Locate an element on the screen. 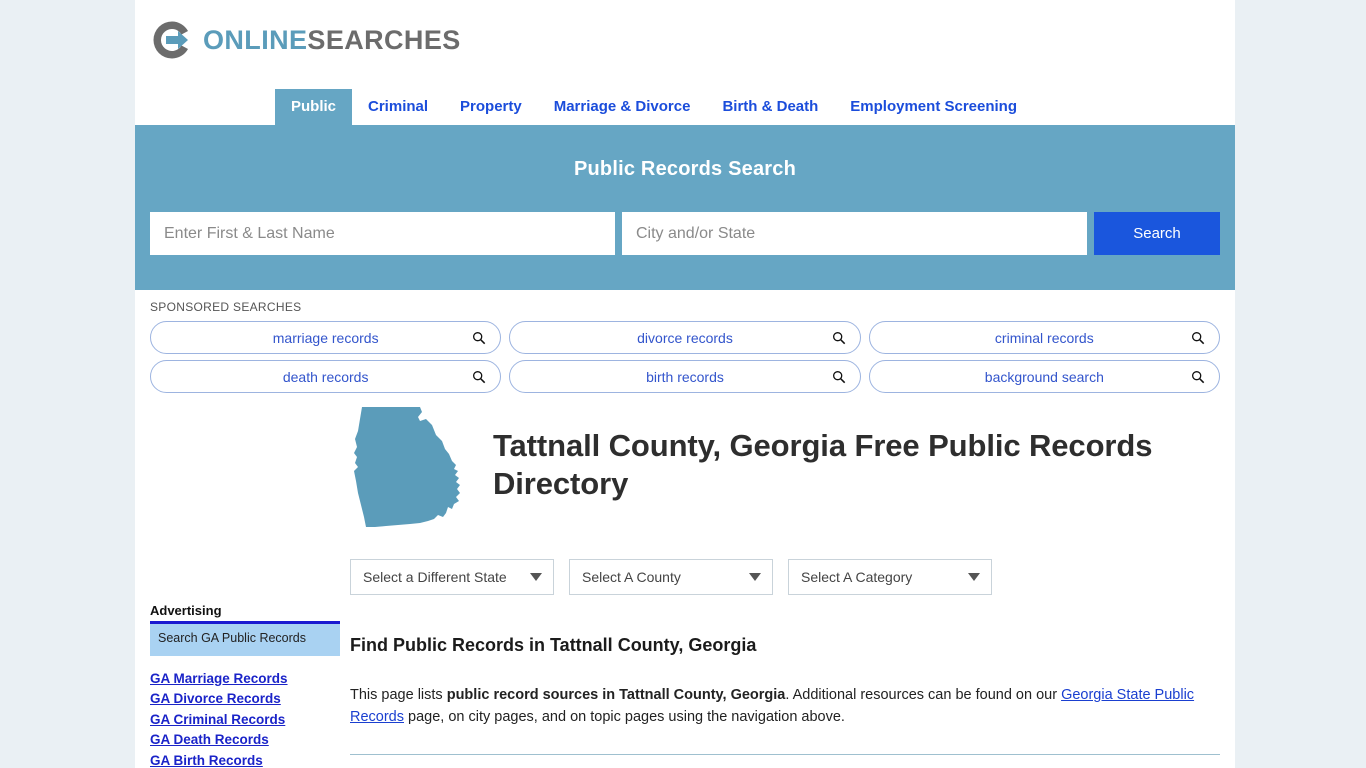 The image size is (1366, 768). location-search-input is located at coordinates (854, 233).